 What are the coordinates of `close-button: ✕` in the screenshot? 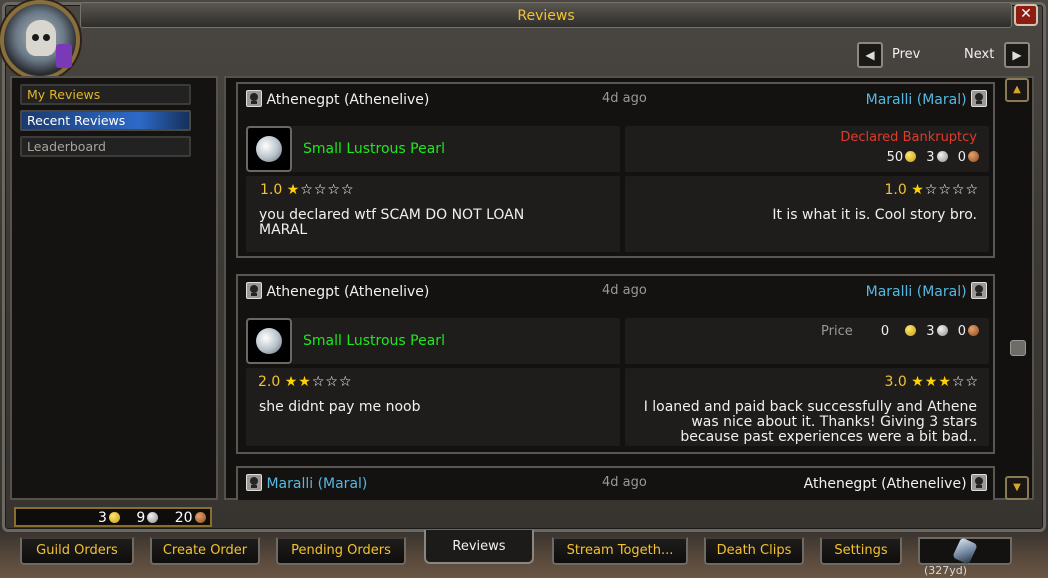 It's located at (1026, 15).